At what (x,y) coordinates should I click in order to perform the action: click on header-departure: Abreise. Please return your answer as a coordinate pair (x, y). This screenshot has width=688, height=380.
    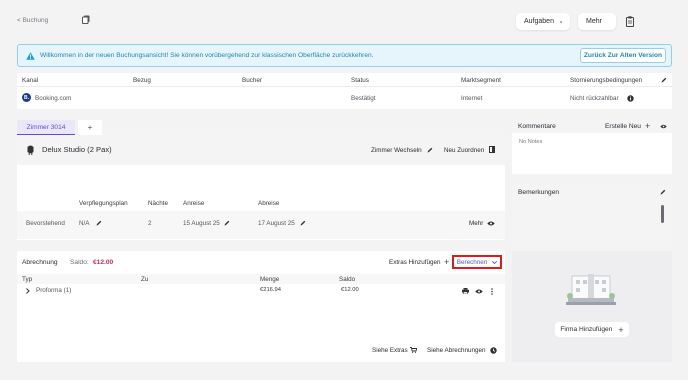
    Looking at the image, I should click on (269, 203).